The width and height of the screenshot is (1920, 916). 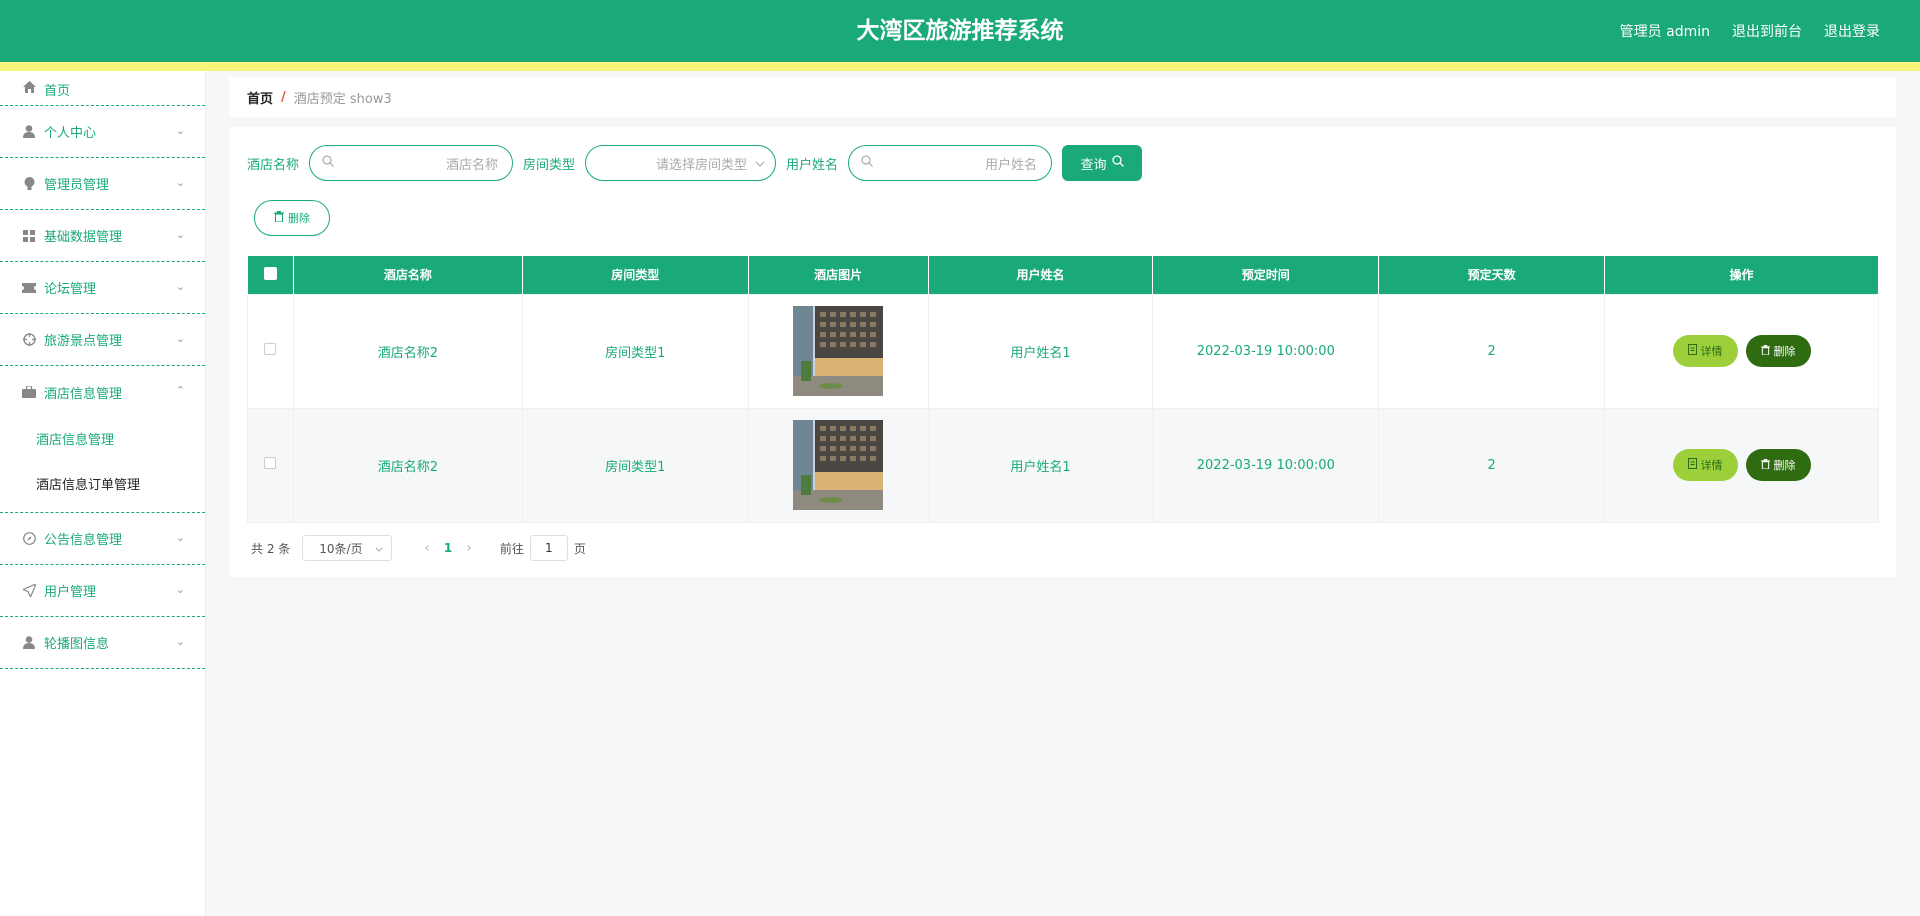 I want to click on column-header: 预定时间, so click(x=1266, y=275).